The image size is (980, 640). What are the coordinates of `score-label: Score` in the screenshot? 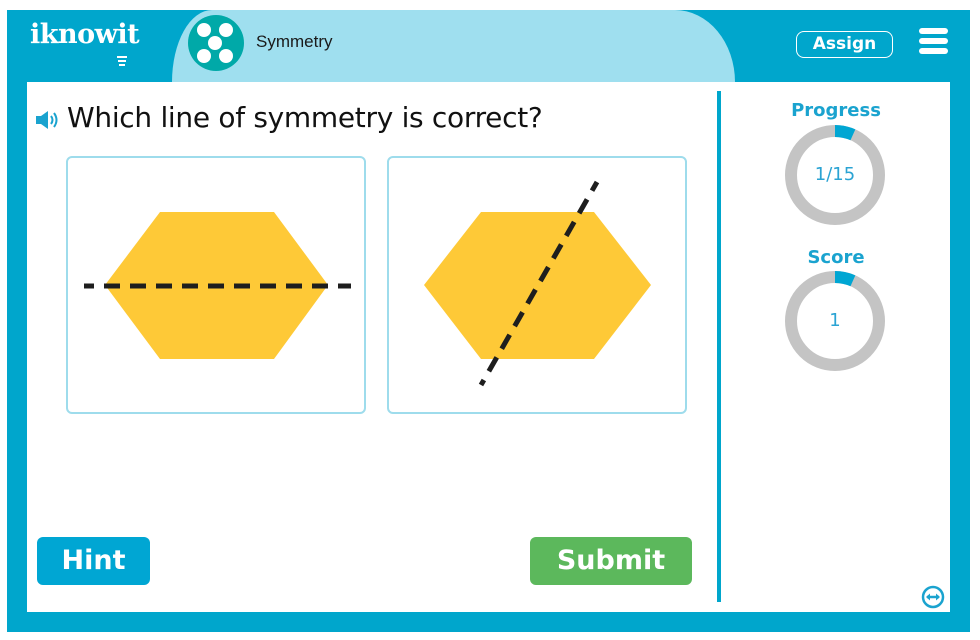 It's located at (836, 257).